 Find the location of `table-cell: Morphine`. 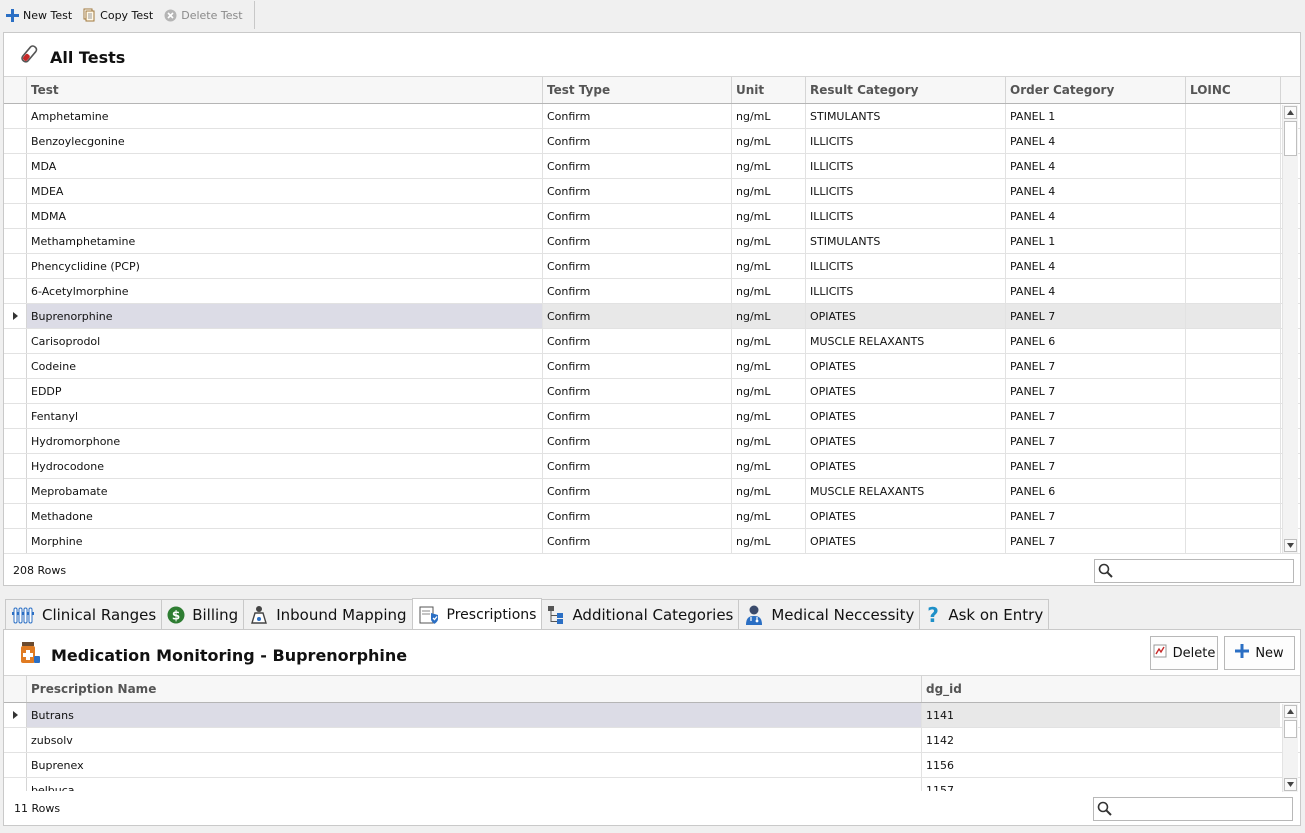

table-cell: Morphine is located at coordinates (285, 541).